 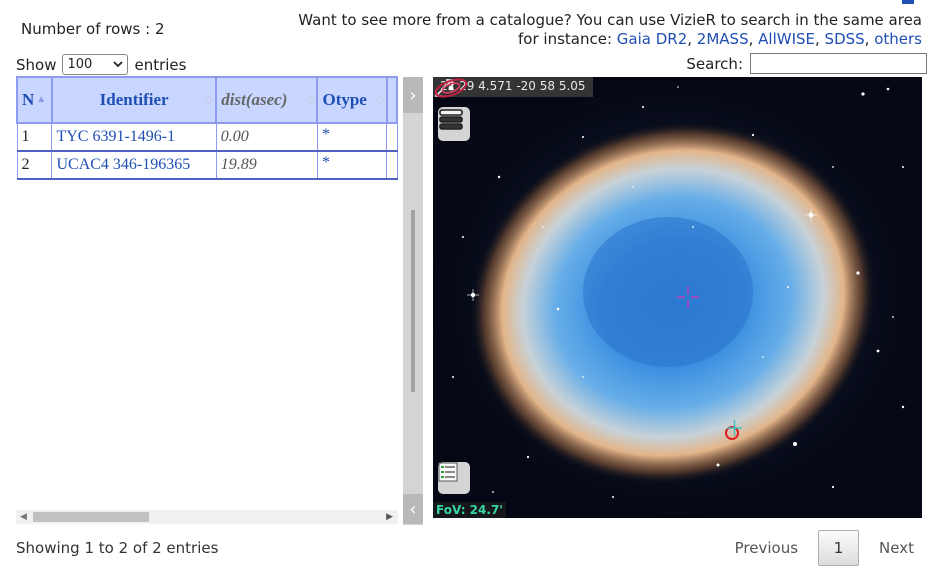 What do you see at coordinates (567, 39) in the screenshot?
I see `promo-prefix: for instance:` at bounding box center [567, 39].